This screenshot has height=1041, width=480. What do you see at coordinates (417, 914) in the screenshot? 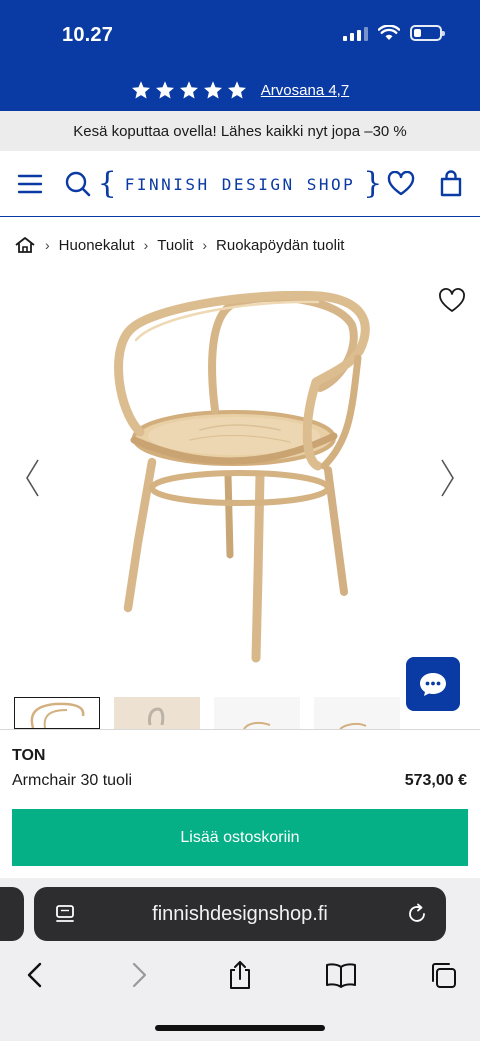
I see `reload-icon` at bounding box center [417, 914].